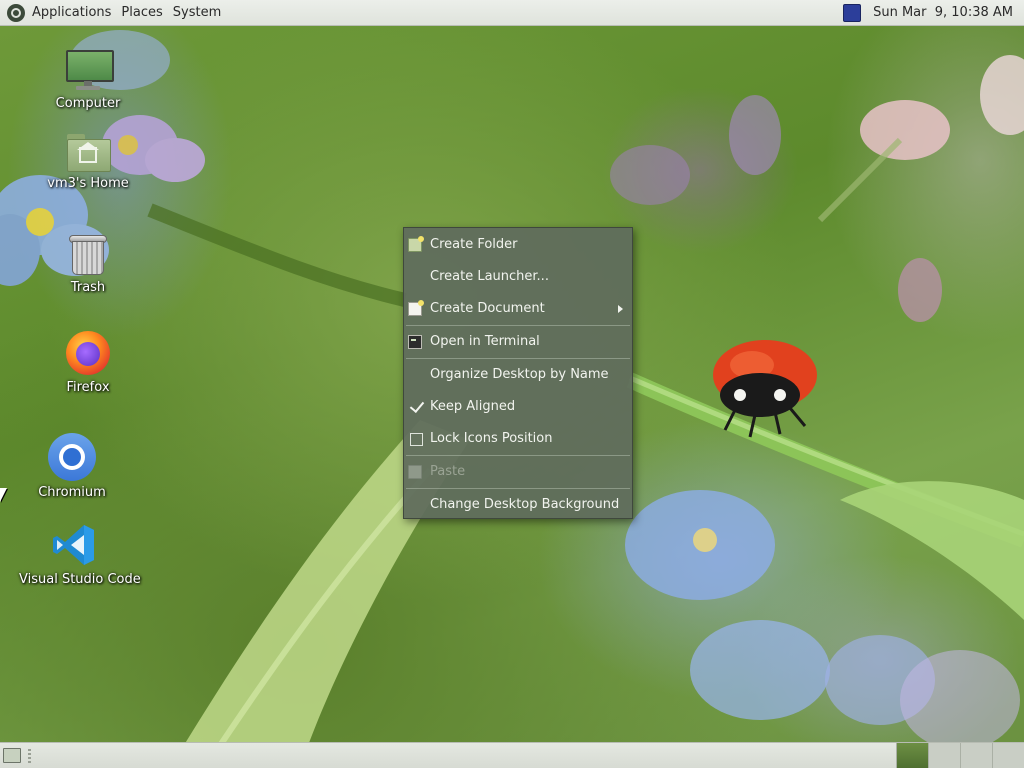  What do you see at coordinates (487, 308) in the screenshot?
I see `menu-item-label: Create Document` at bounding box center [487, 308].